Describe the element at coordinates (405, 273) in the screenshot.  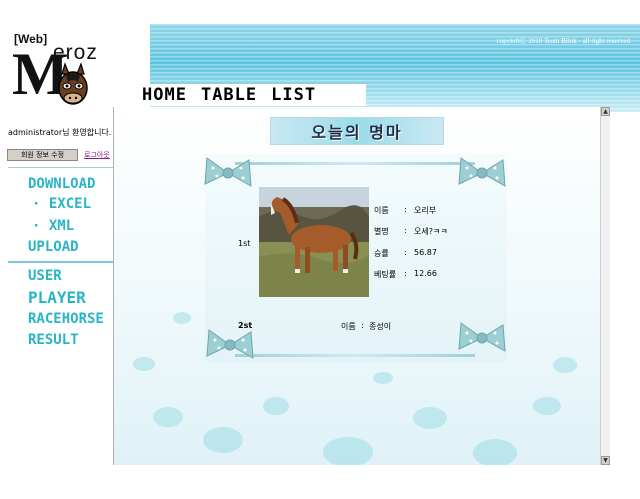
I see `first-betrate-colon: :` at that location.